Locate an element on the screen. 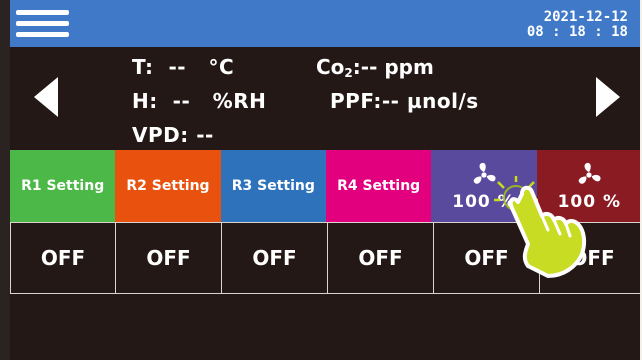 The width and height of the screenshot is (642, 360). co2-prefix: Co is located at coordinates (330, 67).